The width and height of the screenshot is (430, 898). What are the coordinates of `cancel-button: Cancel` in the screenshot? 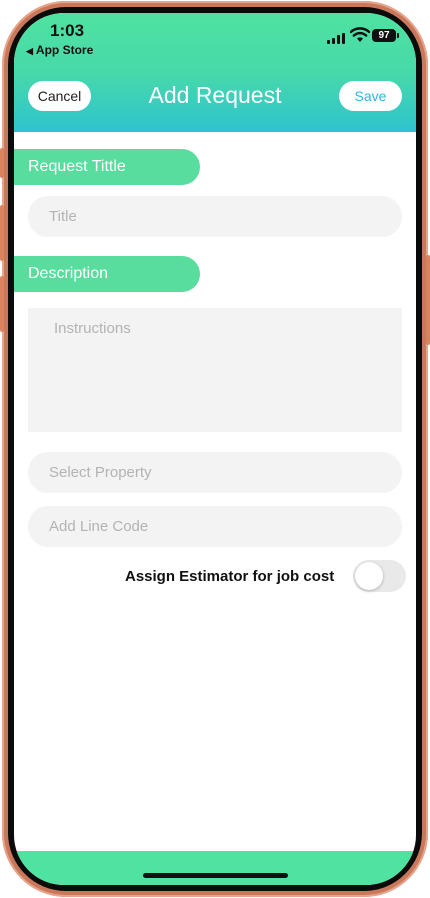 It's located at (59, 96).